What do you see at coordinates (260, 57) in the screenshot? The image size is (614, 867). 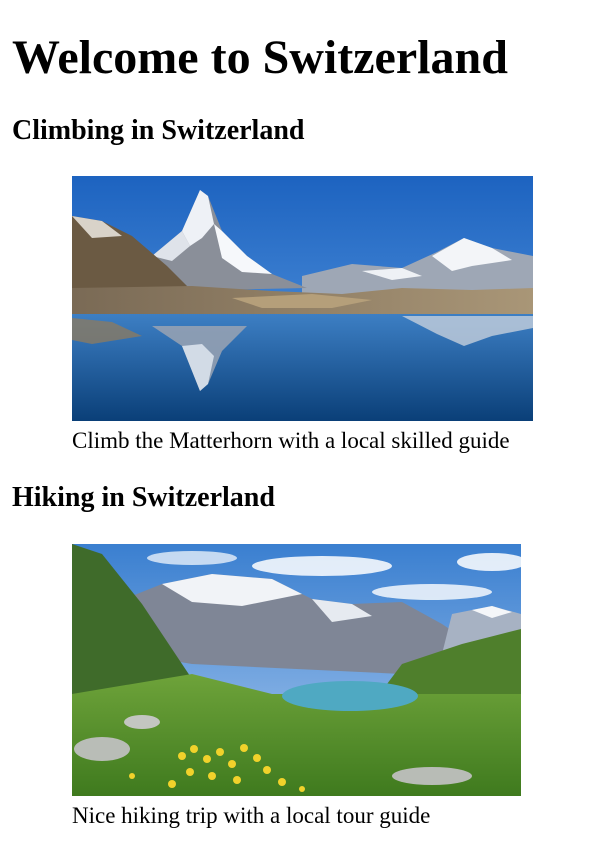 I see `page-title: Welcome to Switzerland` at bounding box center [260, 57].